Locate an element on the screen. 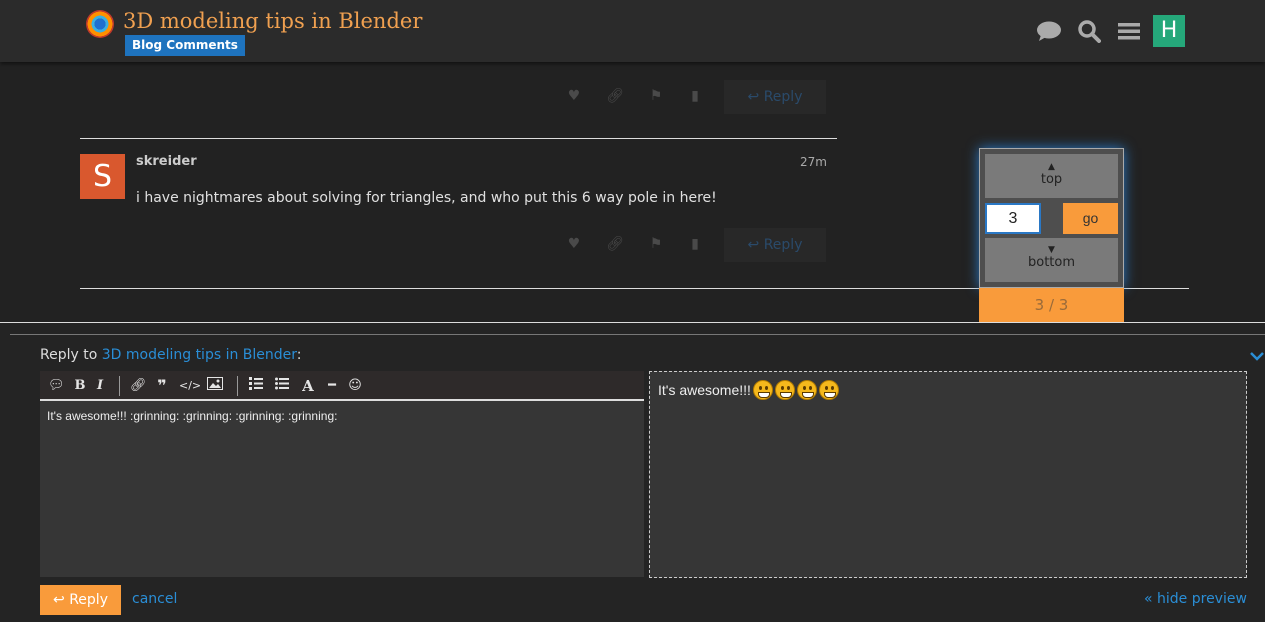 The width and height of the screenshot is (1265, 622). hide-preview-link: « hide preview is located at coordinates (1195, 599).